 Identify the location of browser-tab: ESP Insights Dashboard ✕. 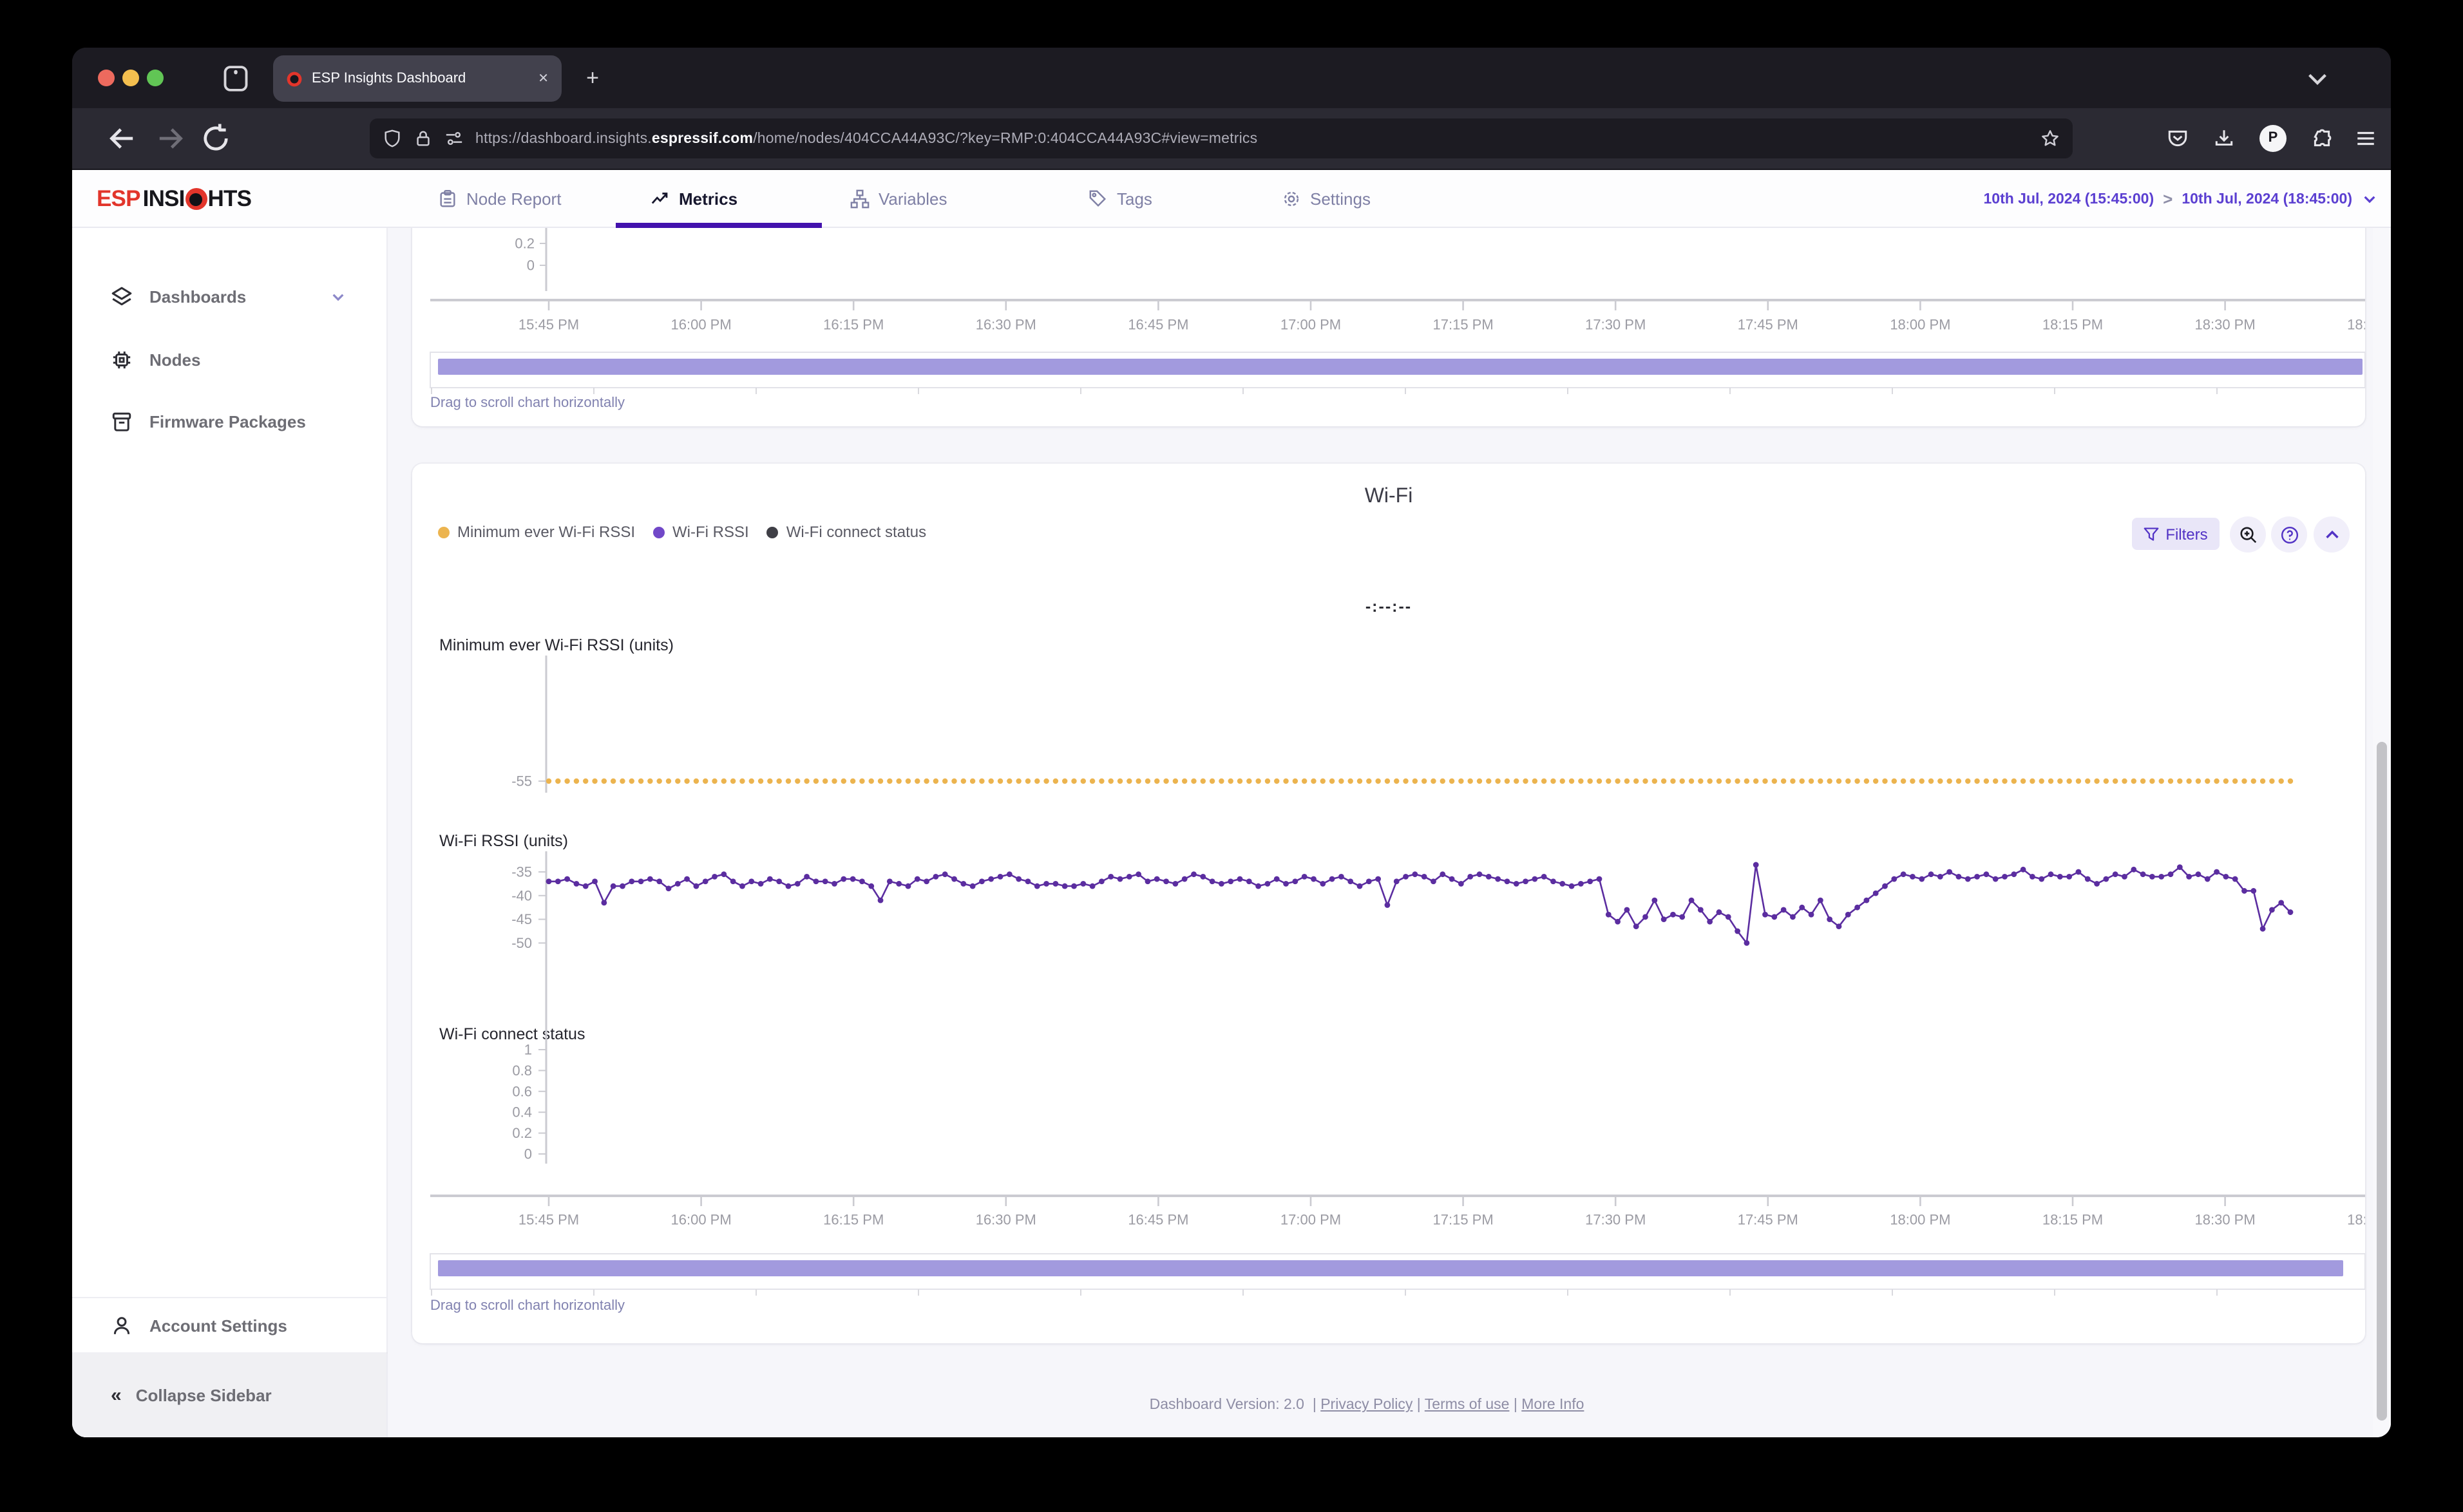
(417, 78).